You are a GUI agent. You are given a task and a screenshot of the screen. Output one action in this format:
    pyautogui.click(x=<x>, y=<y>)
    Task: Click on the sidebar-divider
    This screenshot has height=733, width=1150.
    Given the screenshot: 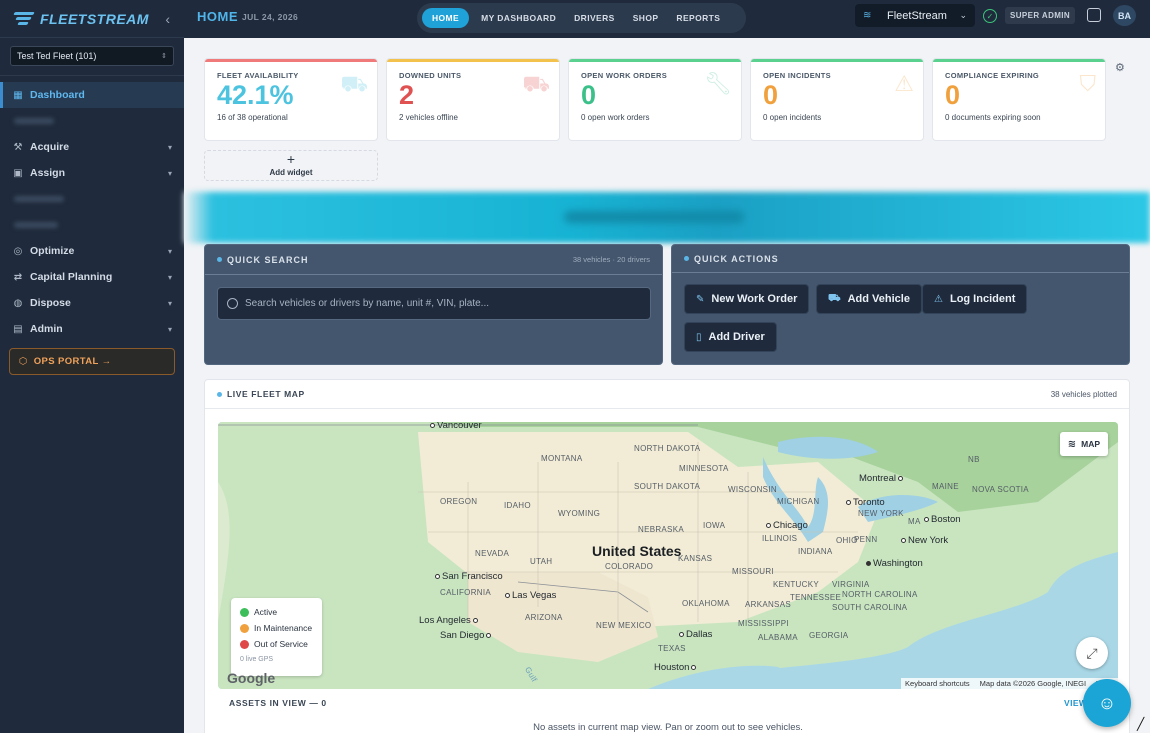 What is the action you would take?
    pyautogui.click(x=92, y=75)
    